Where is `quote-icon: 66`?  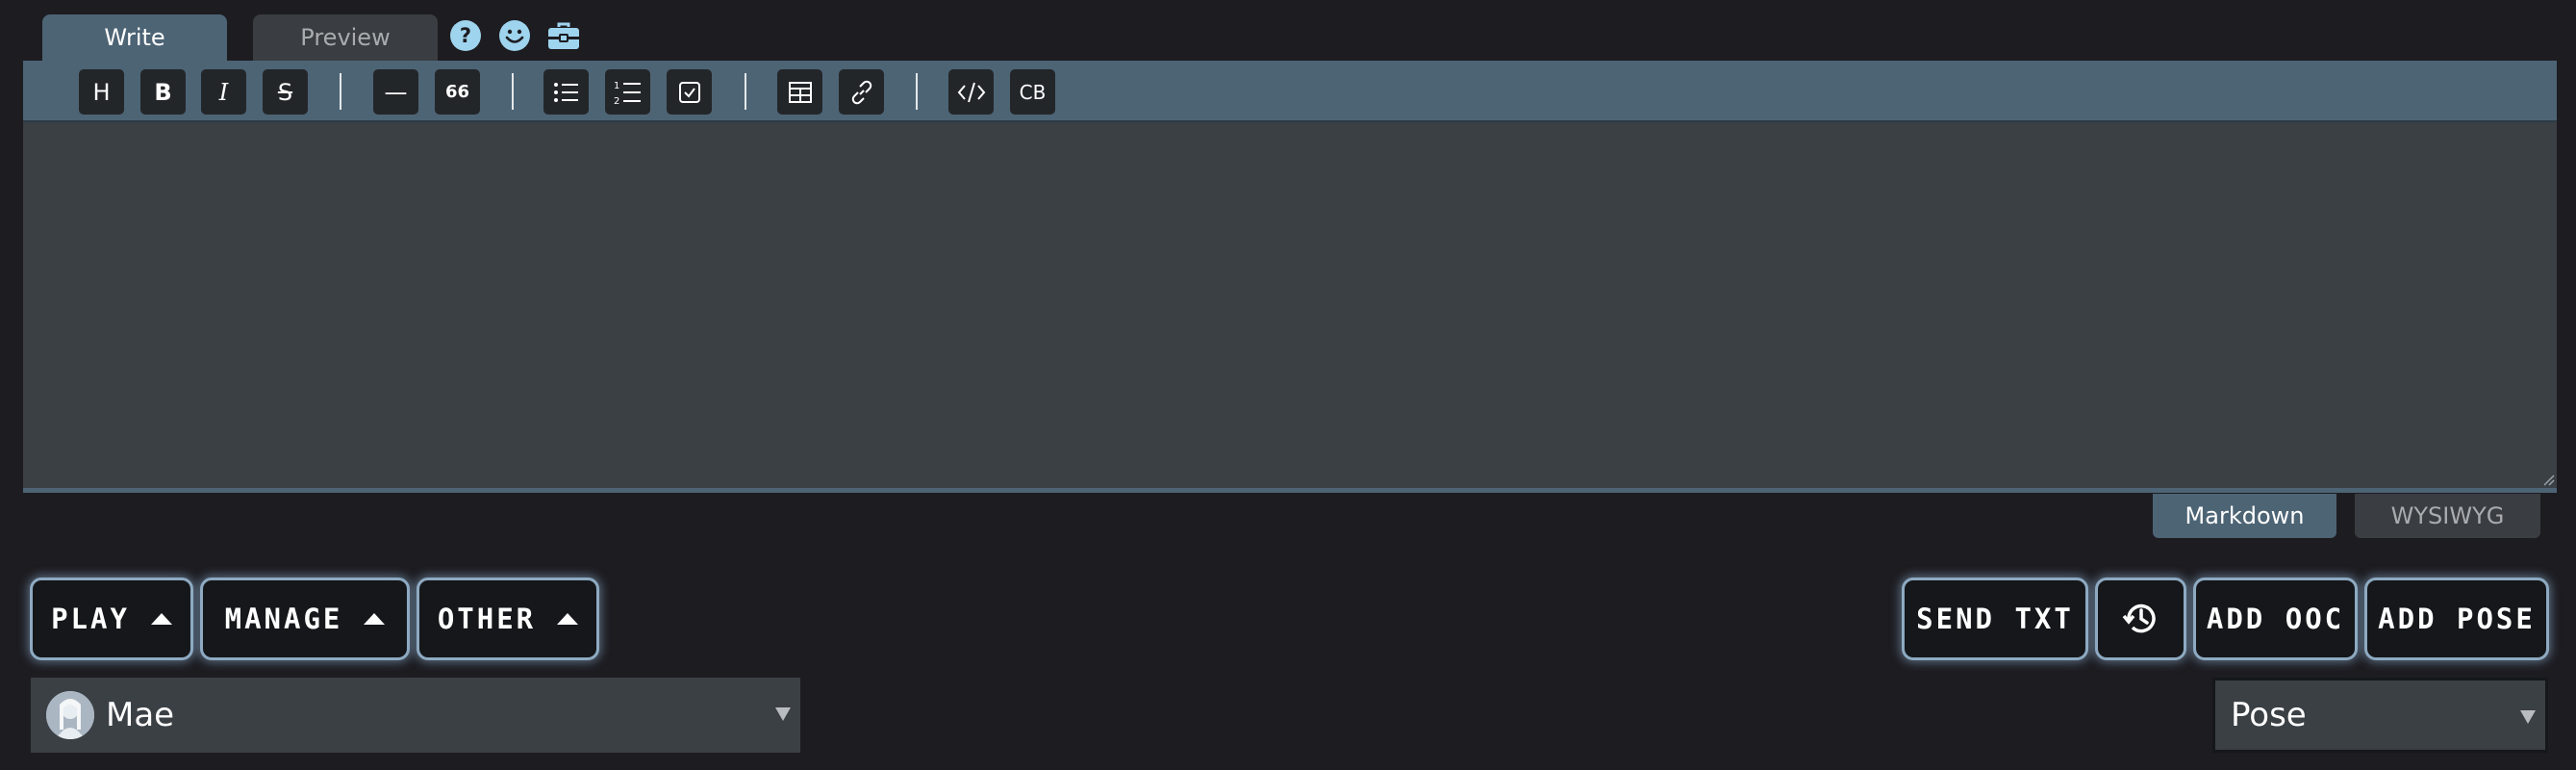 quote-icon: 66 is located at coordinates (457, 92).